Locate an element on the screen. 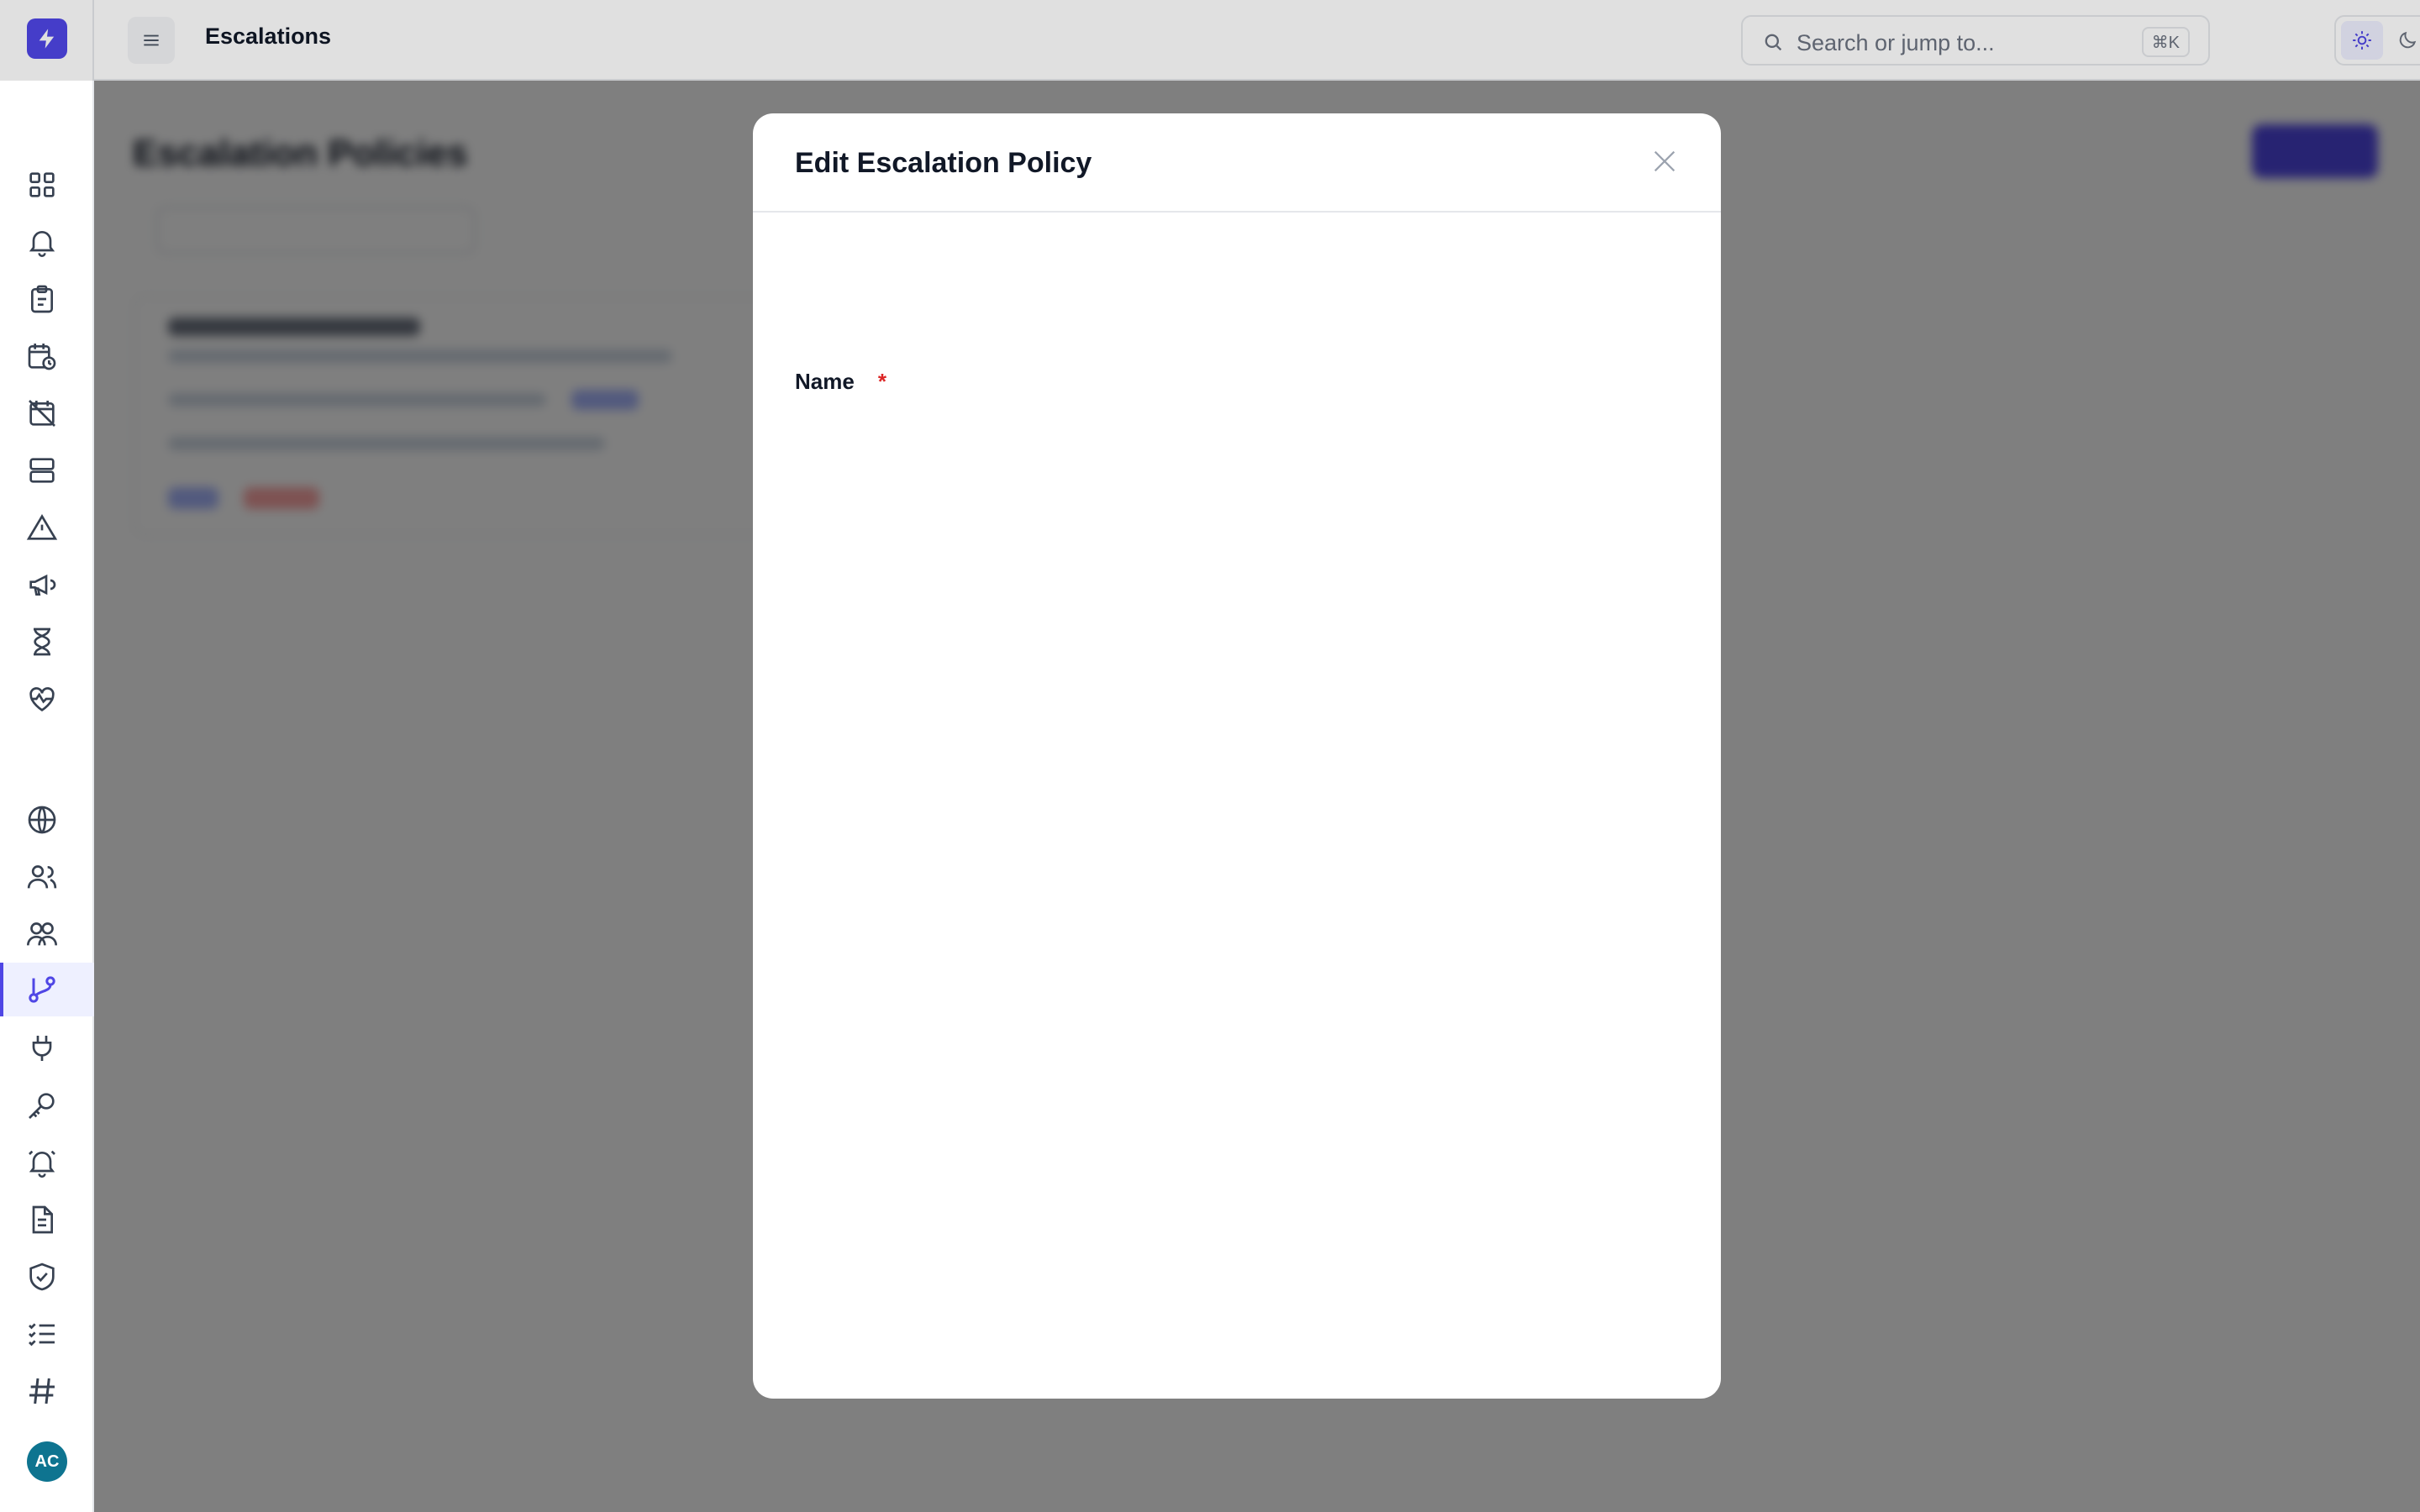  sidebar-item-timers is located at coordinates (47, 642).